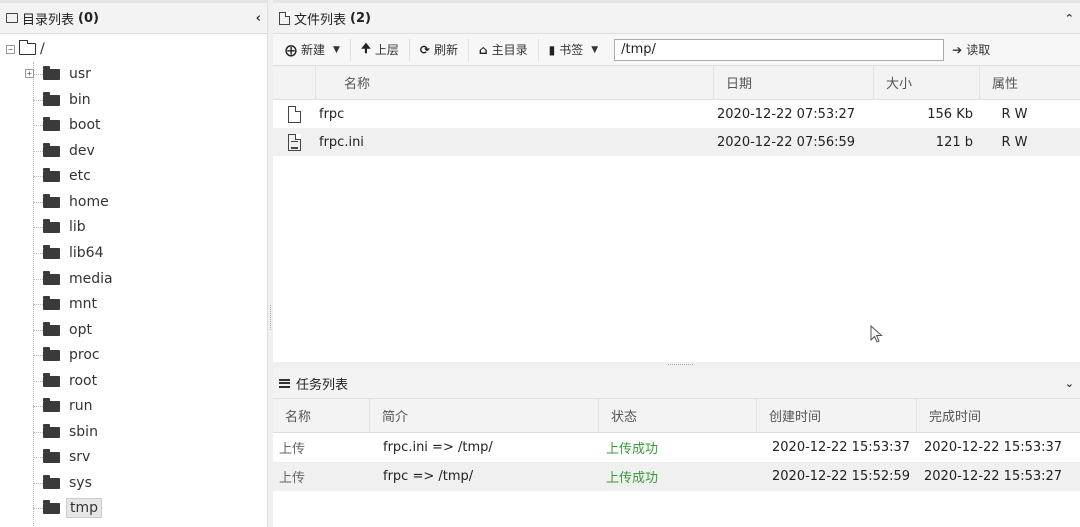 Image resolution: width=1080 pixels, height=527 pixels. Describe the element at coordinates (504, 49) in the screenshot. I see `home-button: ⌂ 主目录` at that location.